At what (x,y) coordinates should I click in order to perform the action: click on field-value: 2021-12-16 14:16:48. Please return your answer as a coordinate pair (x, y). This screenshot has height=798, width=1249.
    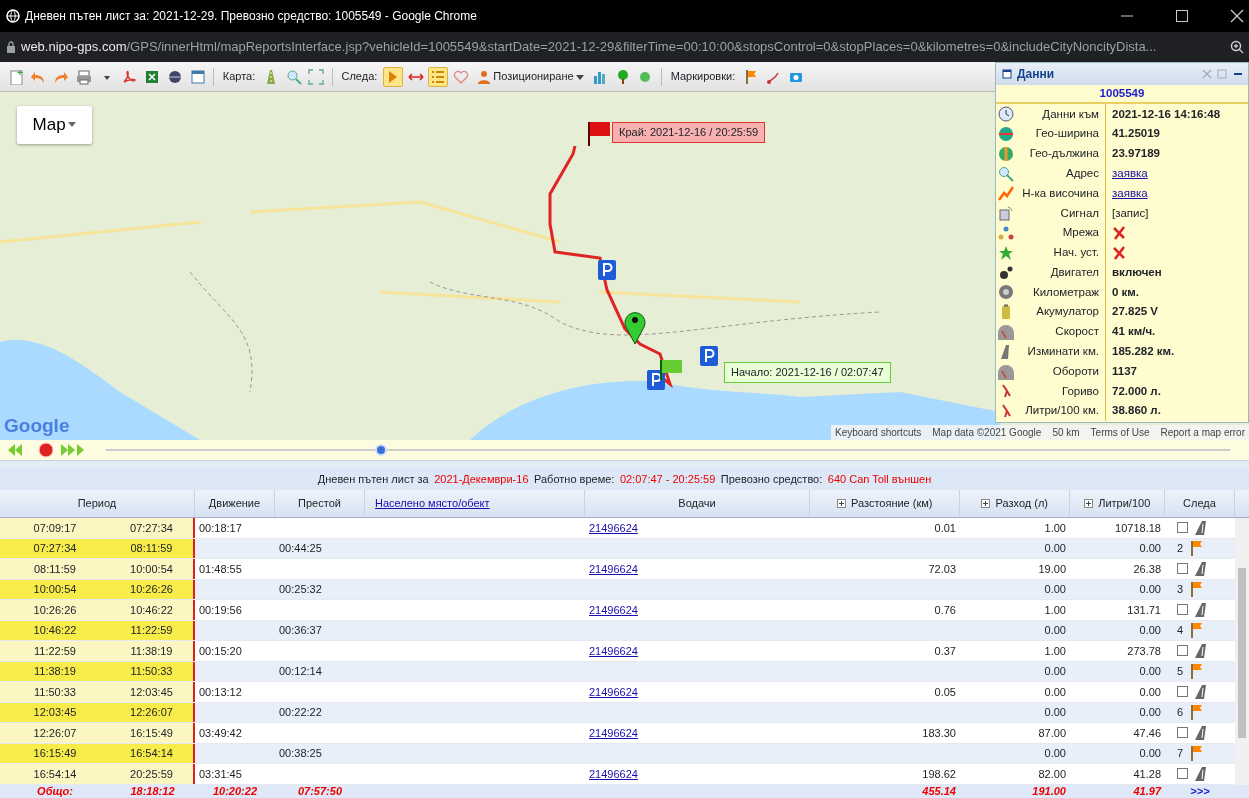
    Looking at the image, I should click on (1166, 113).